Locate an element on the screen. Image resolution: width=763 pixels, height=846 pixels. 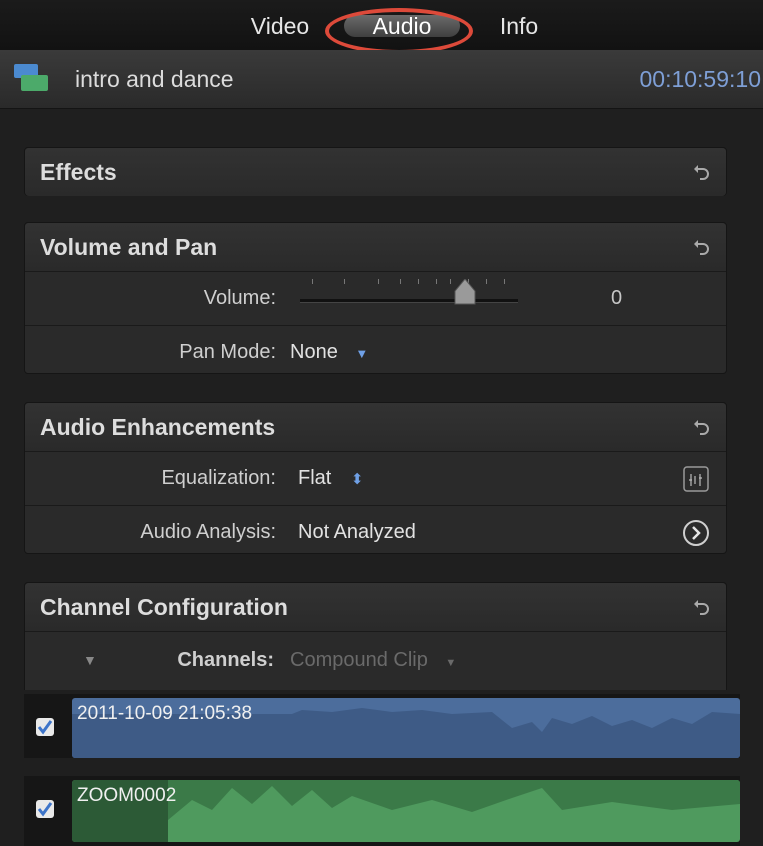
compound-clip-icon is located at coordinates (31, 77).